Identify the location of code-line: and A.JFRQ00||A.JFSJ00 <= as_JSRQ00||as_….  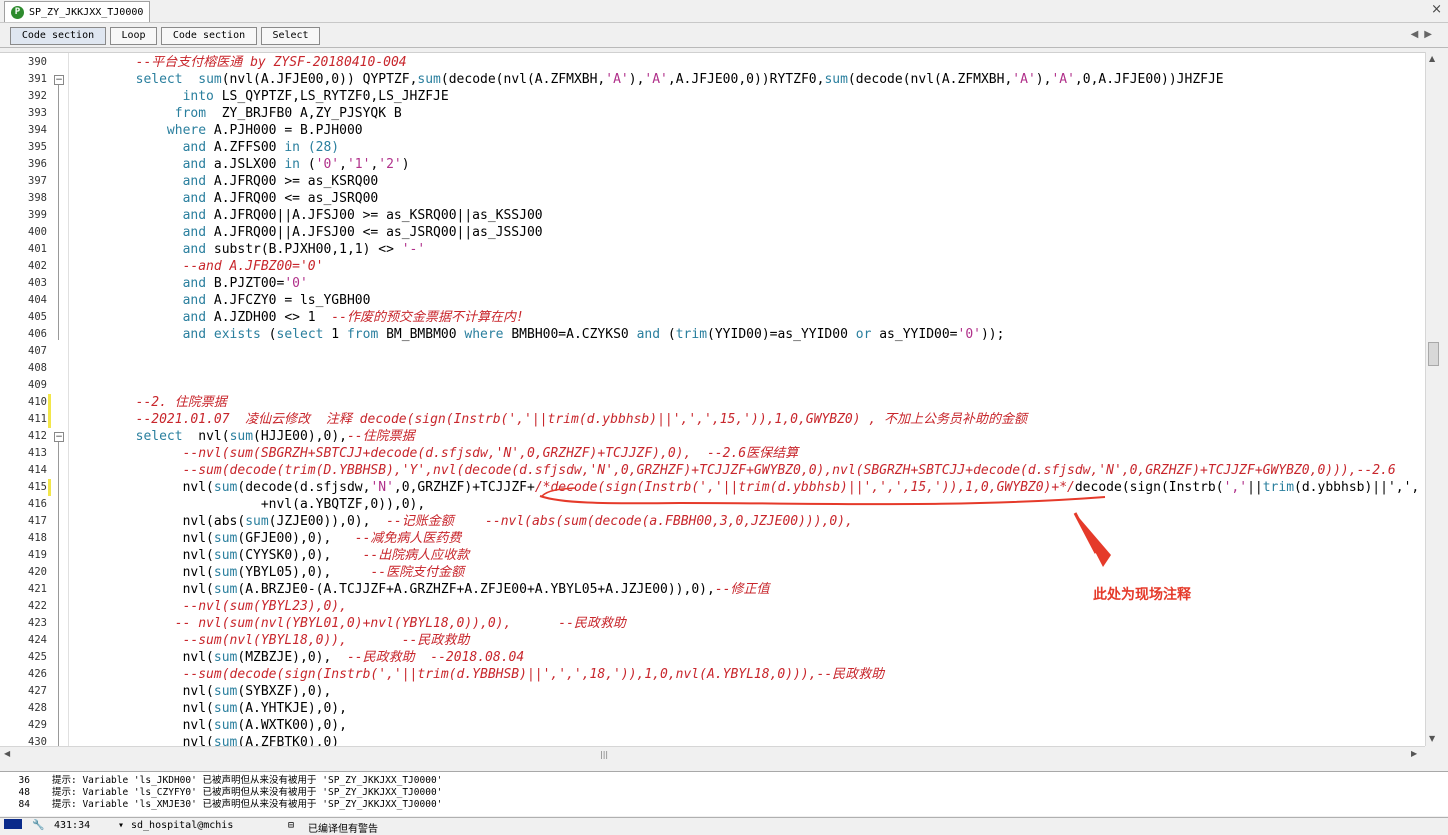
(308, 232).